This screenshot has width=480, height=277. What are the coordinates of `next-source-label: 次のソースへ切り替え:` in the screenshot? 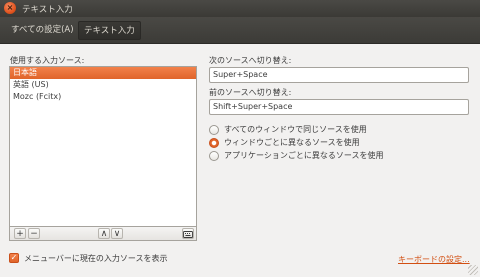 It's located at (250, 60).